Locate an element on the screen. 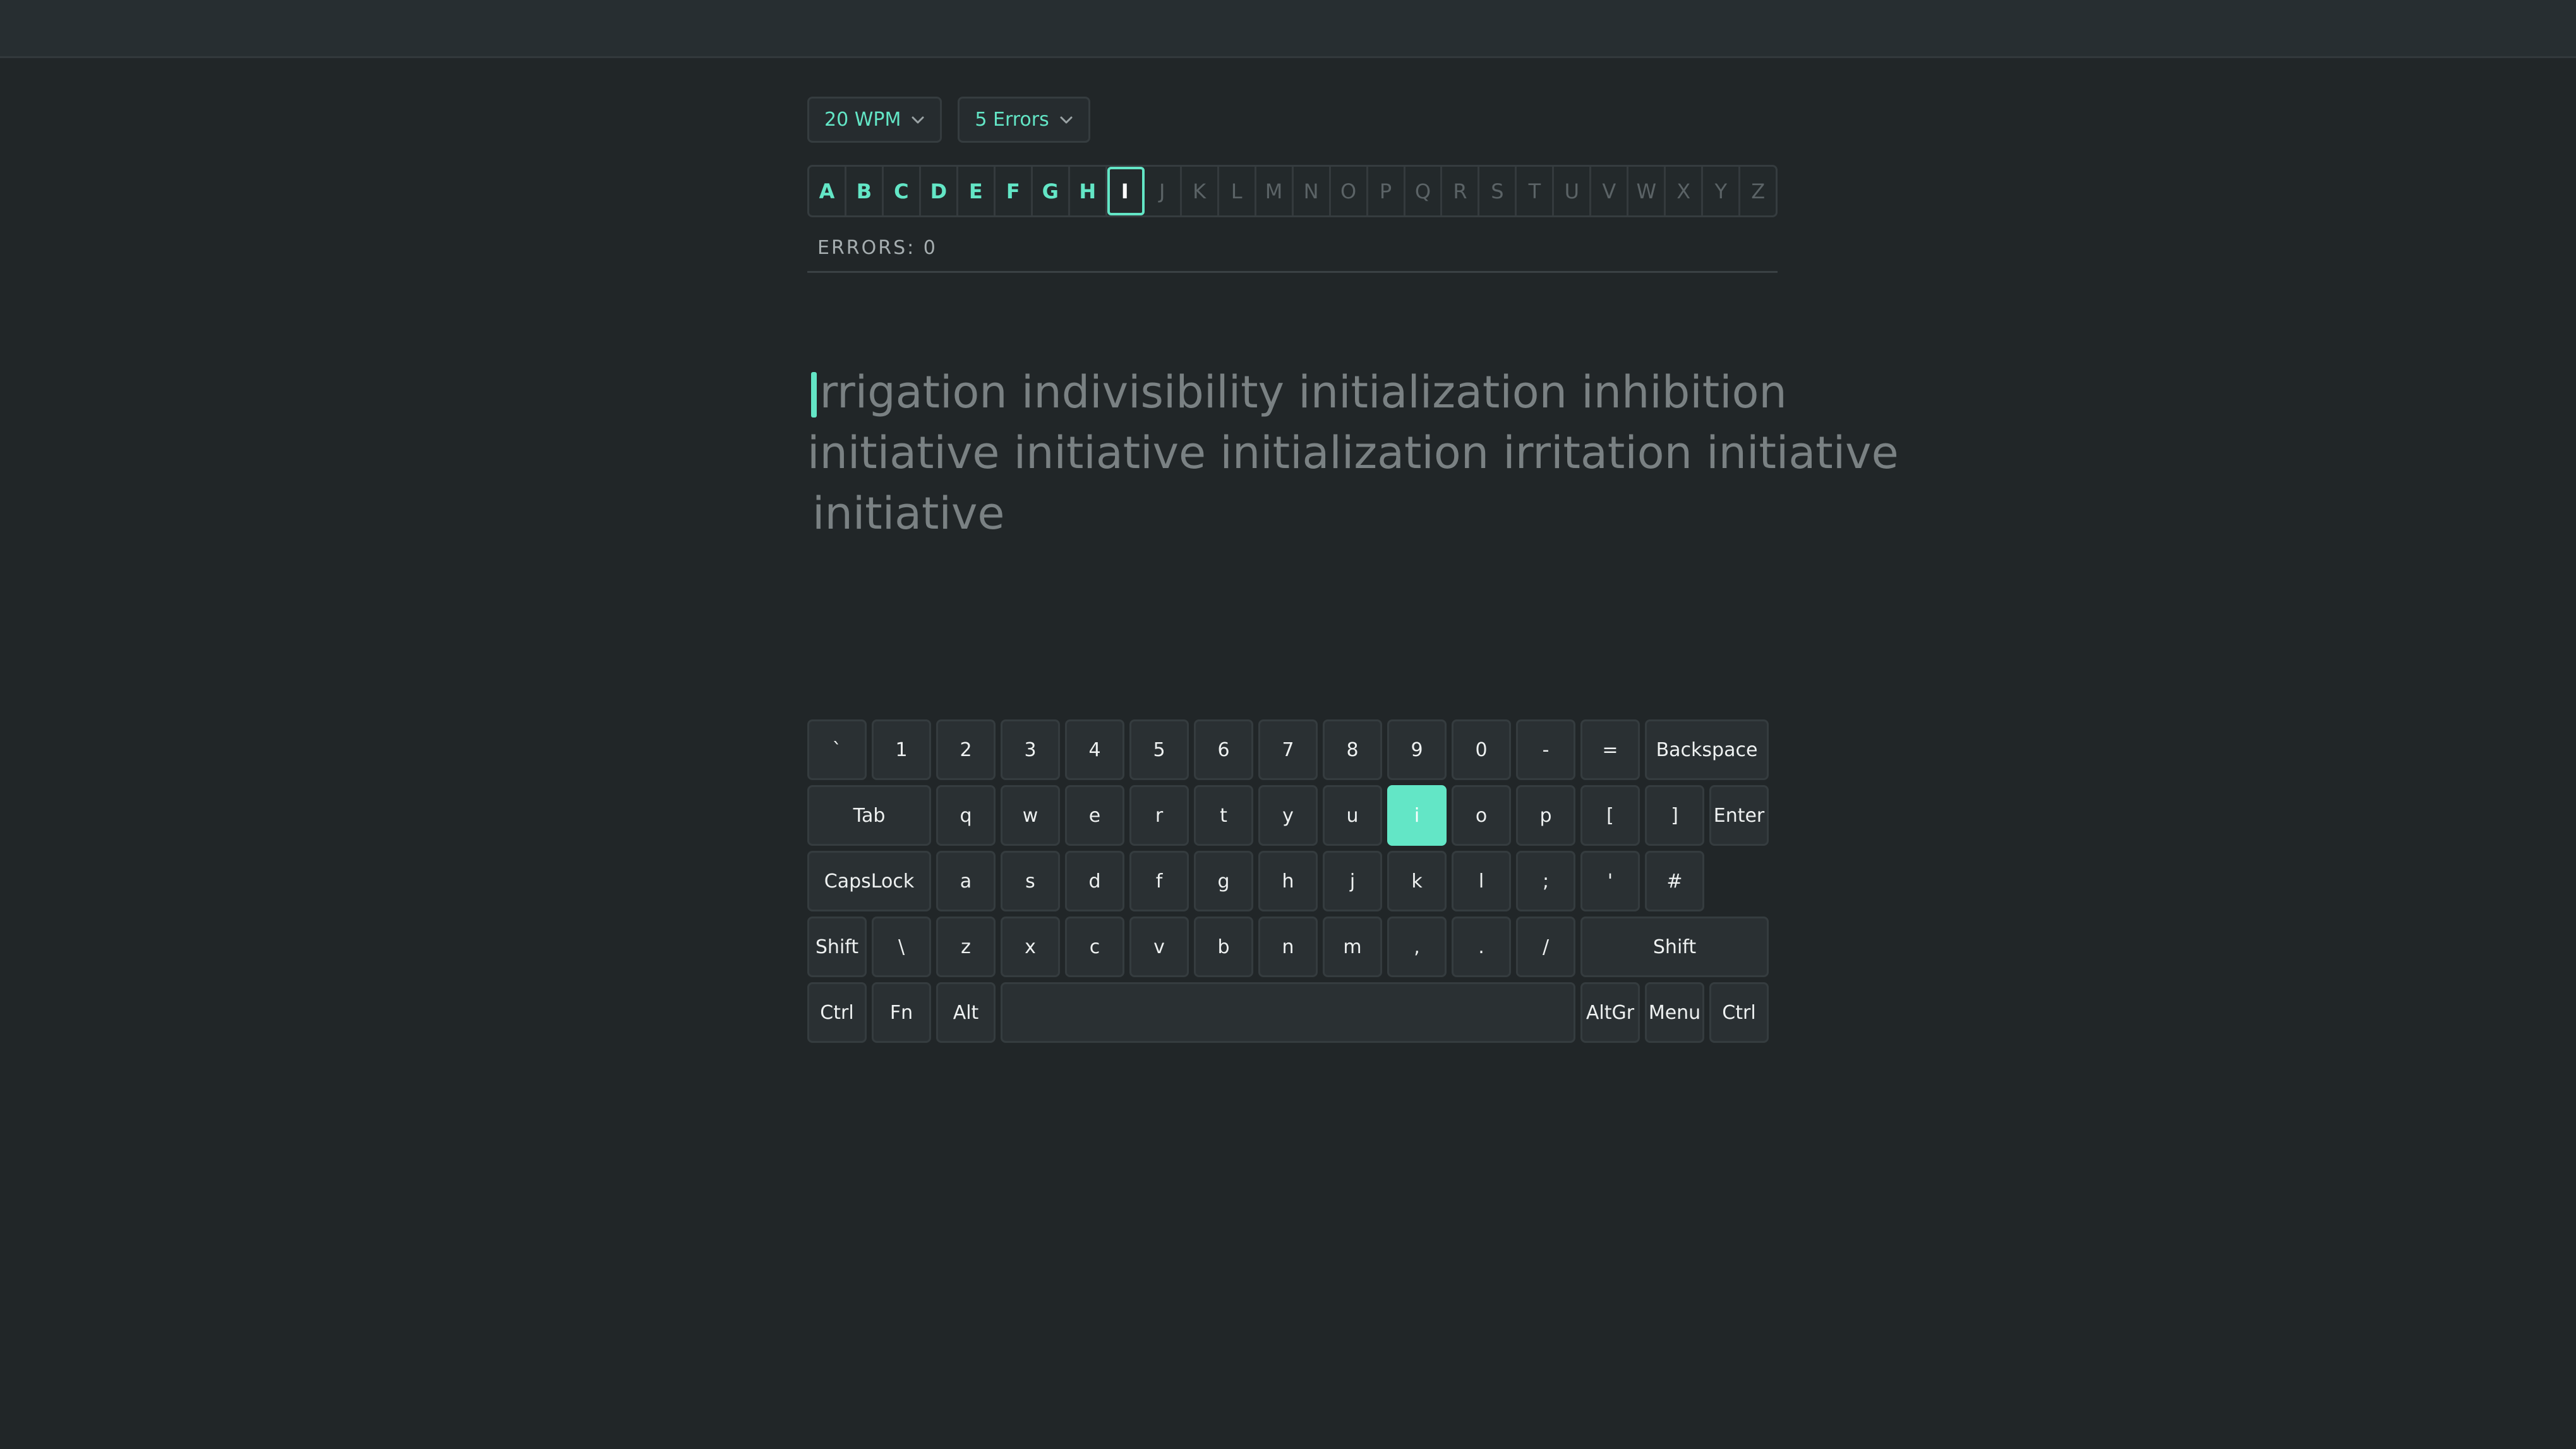 The width and height of the screenshot is (2576, 1449). key-tab: Tab is located at coordinates (869, 815).